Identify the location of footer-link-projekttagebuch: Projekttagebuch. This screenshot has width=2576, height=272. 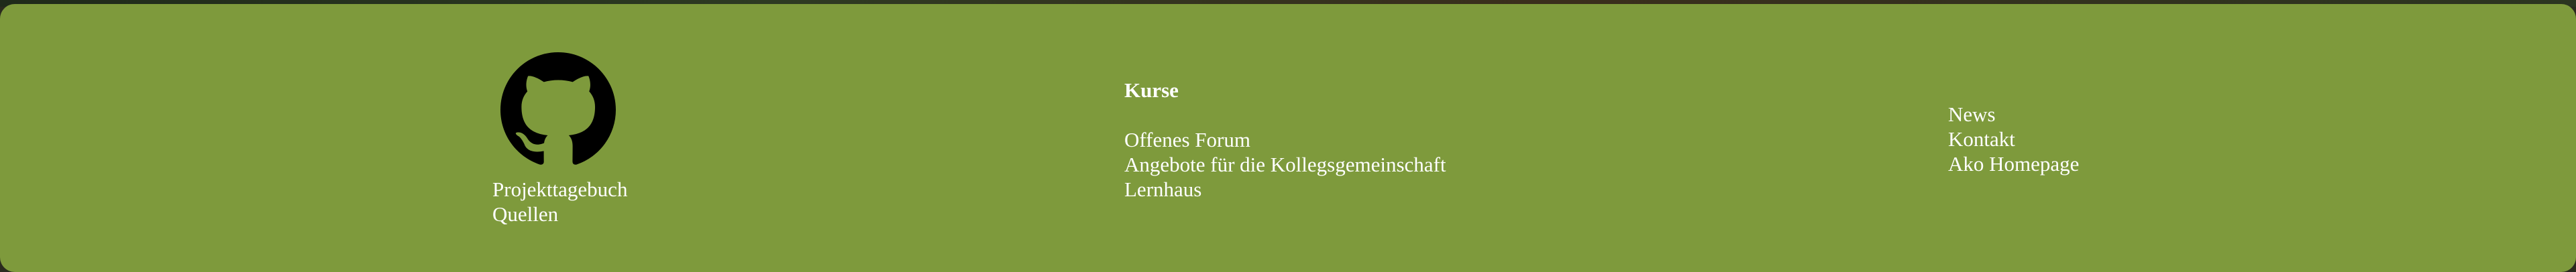
(559, 189).